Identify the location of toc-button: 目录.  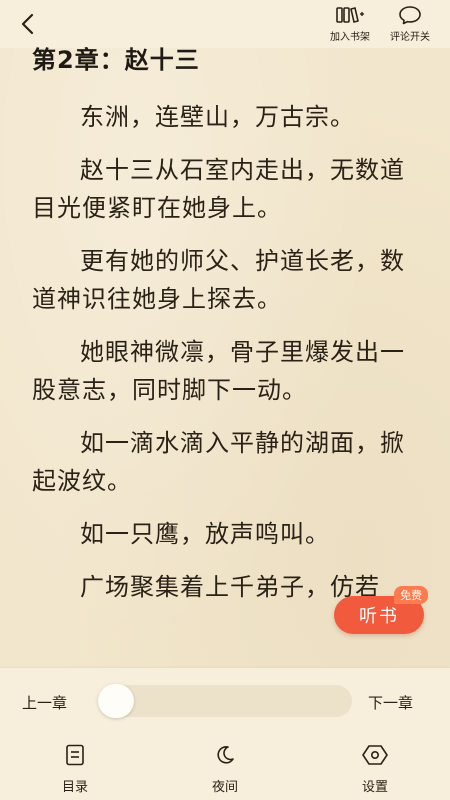
(75, 768).